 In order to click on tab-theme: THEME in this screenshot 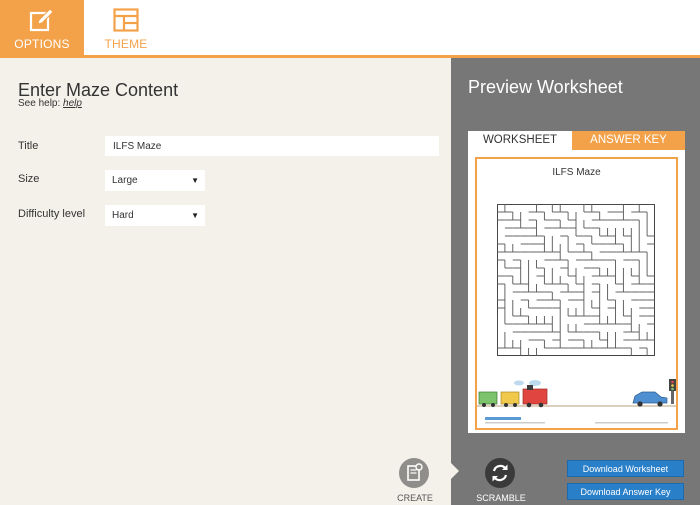, I will do `click(126, 27)`.